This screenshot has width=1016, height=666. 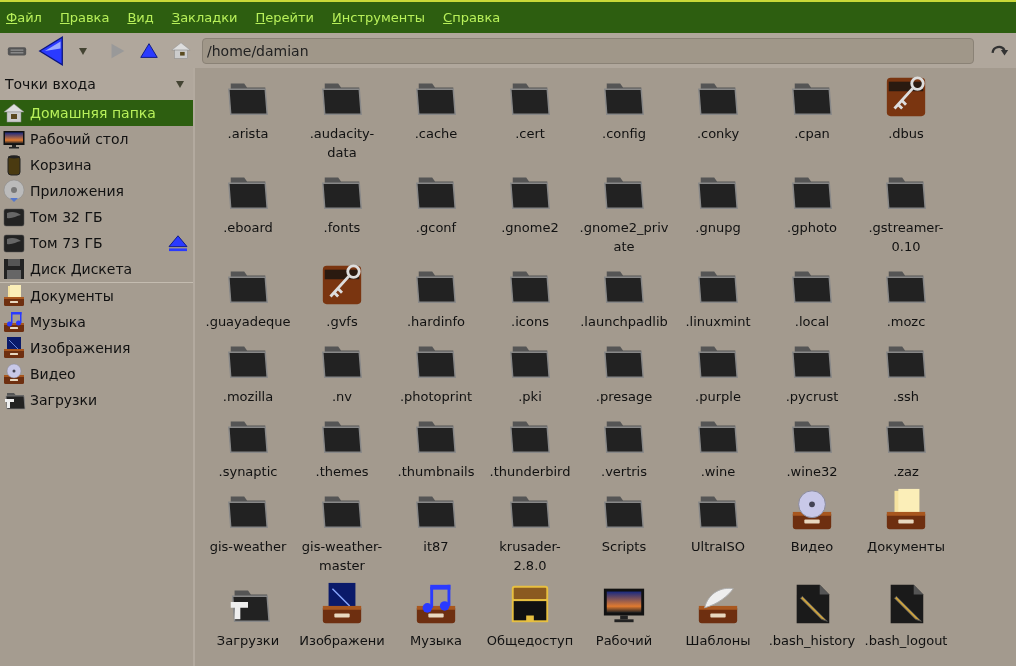 I want to click on music-note-crate-icon, so click(x=14, y=322).